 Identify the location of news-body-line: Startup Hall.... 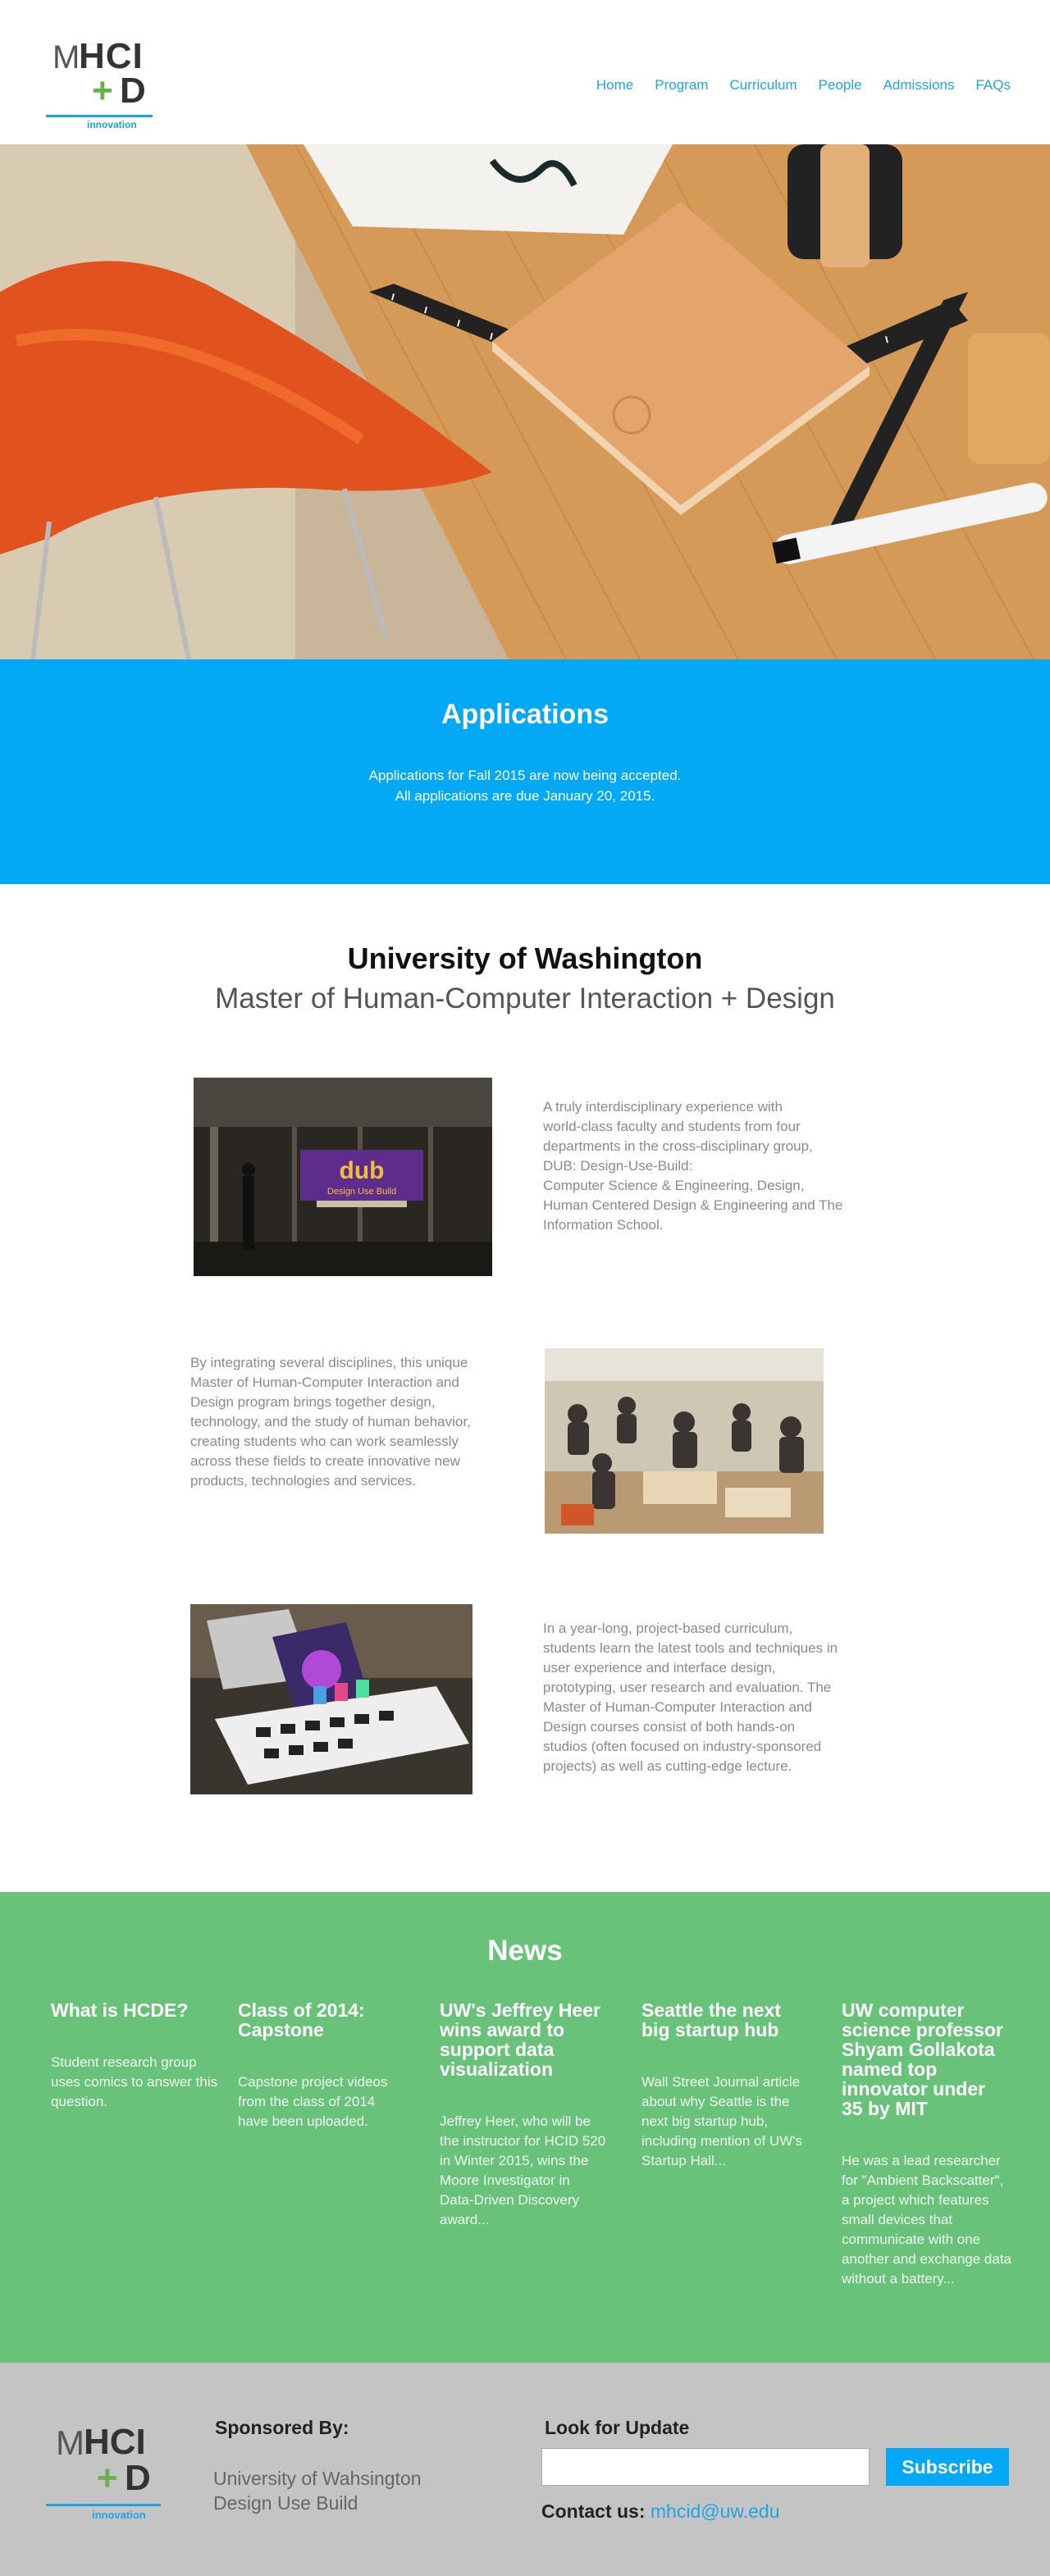
(684, 2160).